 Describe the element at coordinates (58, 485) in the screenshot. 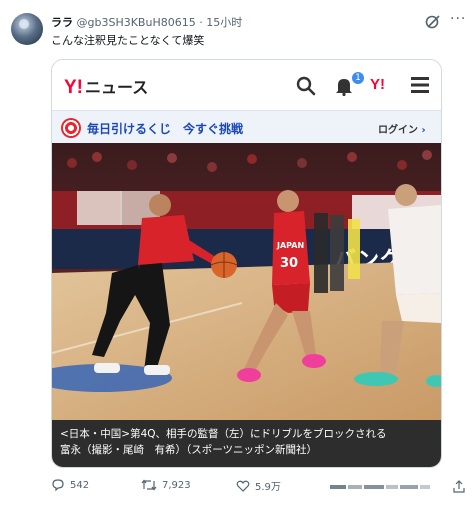

I see `reply-icon` at that location.